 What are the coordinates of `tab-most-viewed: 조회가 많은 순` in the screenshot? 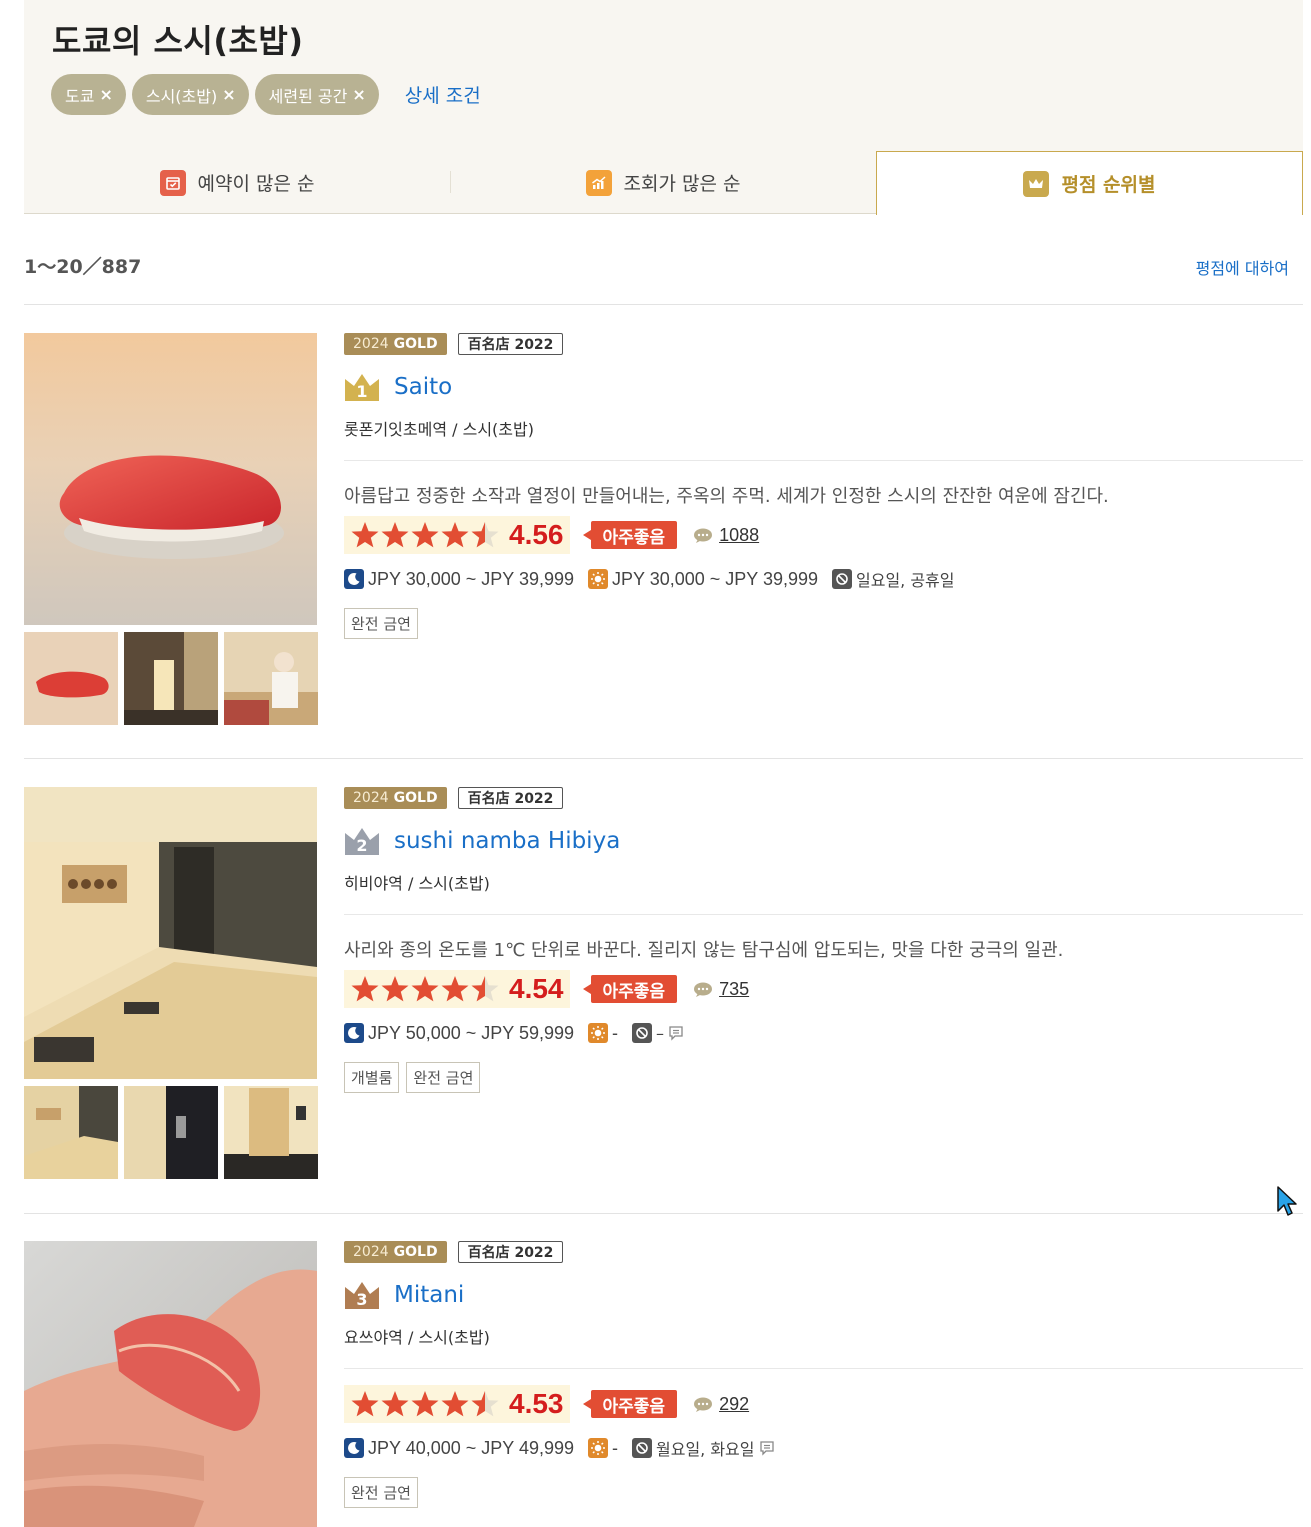 It's located at (663, 182).